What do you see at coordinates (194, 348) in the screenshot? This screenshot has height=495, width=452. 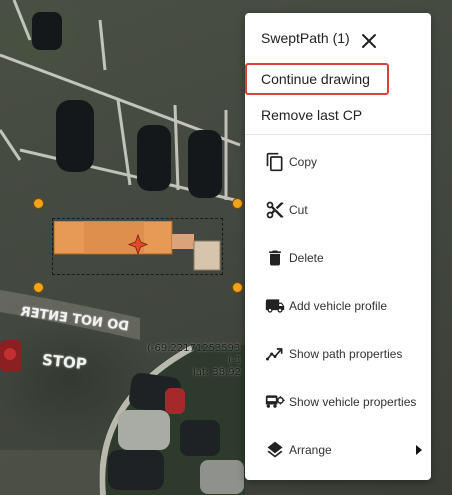 I see `coordinate-readout-line1: (-69.22171253593` at bounding box center [194, 348].